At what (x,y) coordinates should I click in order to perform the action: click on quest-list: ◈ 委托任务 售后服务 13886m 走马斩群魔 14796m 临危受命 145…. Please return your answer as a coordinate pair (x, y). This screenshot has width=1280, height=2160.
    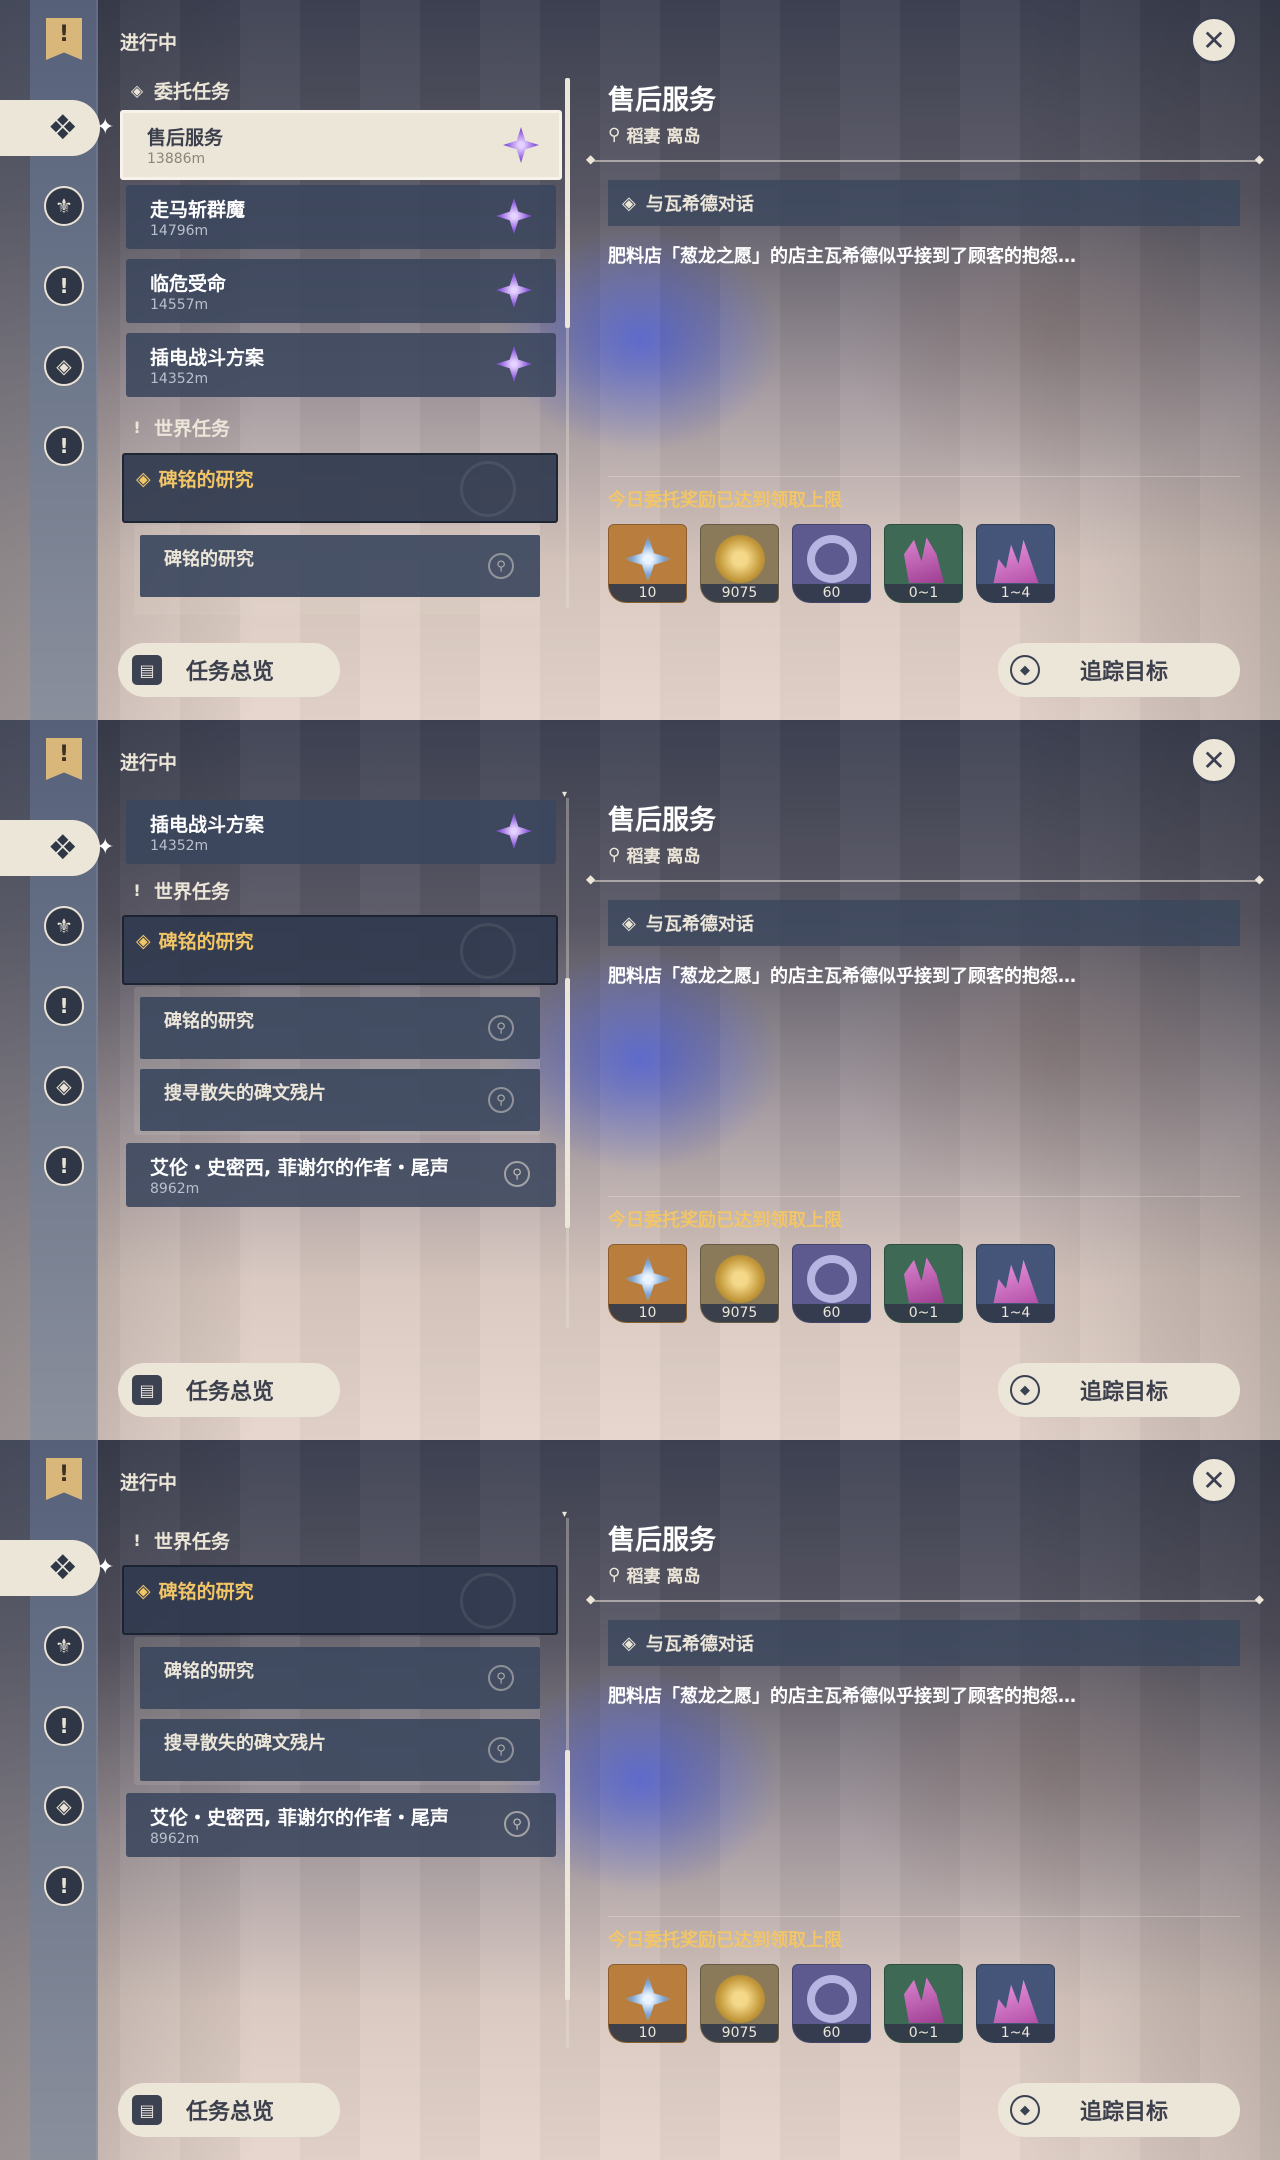
    Looking at the image, I should click on (343, 345).